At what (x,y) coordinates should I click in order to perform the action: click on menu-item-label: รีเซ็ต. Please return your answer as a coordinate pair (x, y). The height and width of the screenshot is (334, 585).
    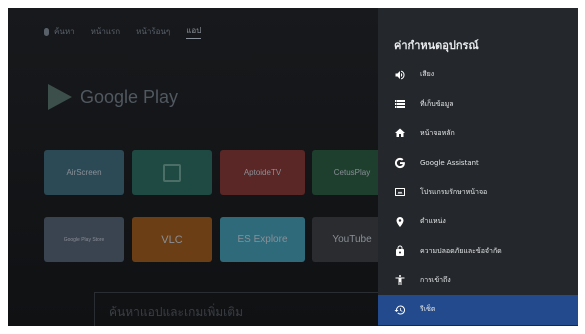
    Looking at the image, I should click on (428, 309).